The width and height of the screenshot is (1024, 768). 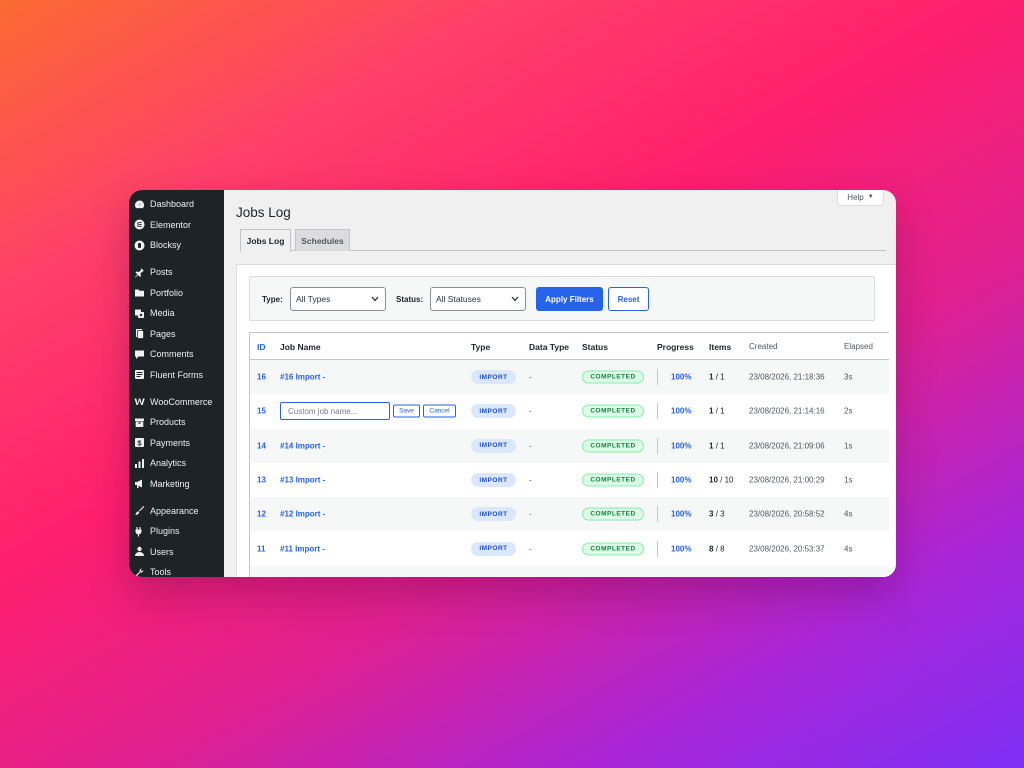 I want to click on col-job-name: Job Name, so click(x=300, y=347).